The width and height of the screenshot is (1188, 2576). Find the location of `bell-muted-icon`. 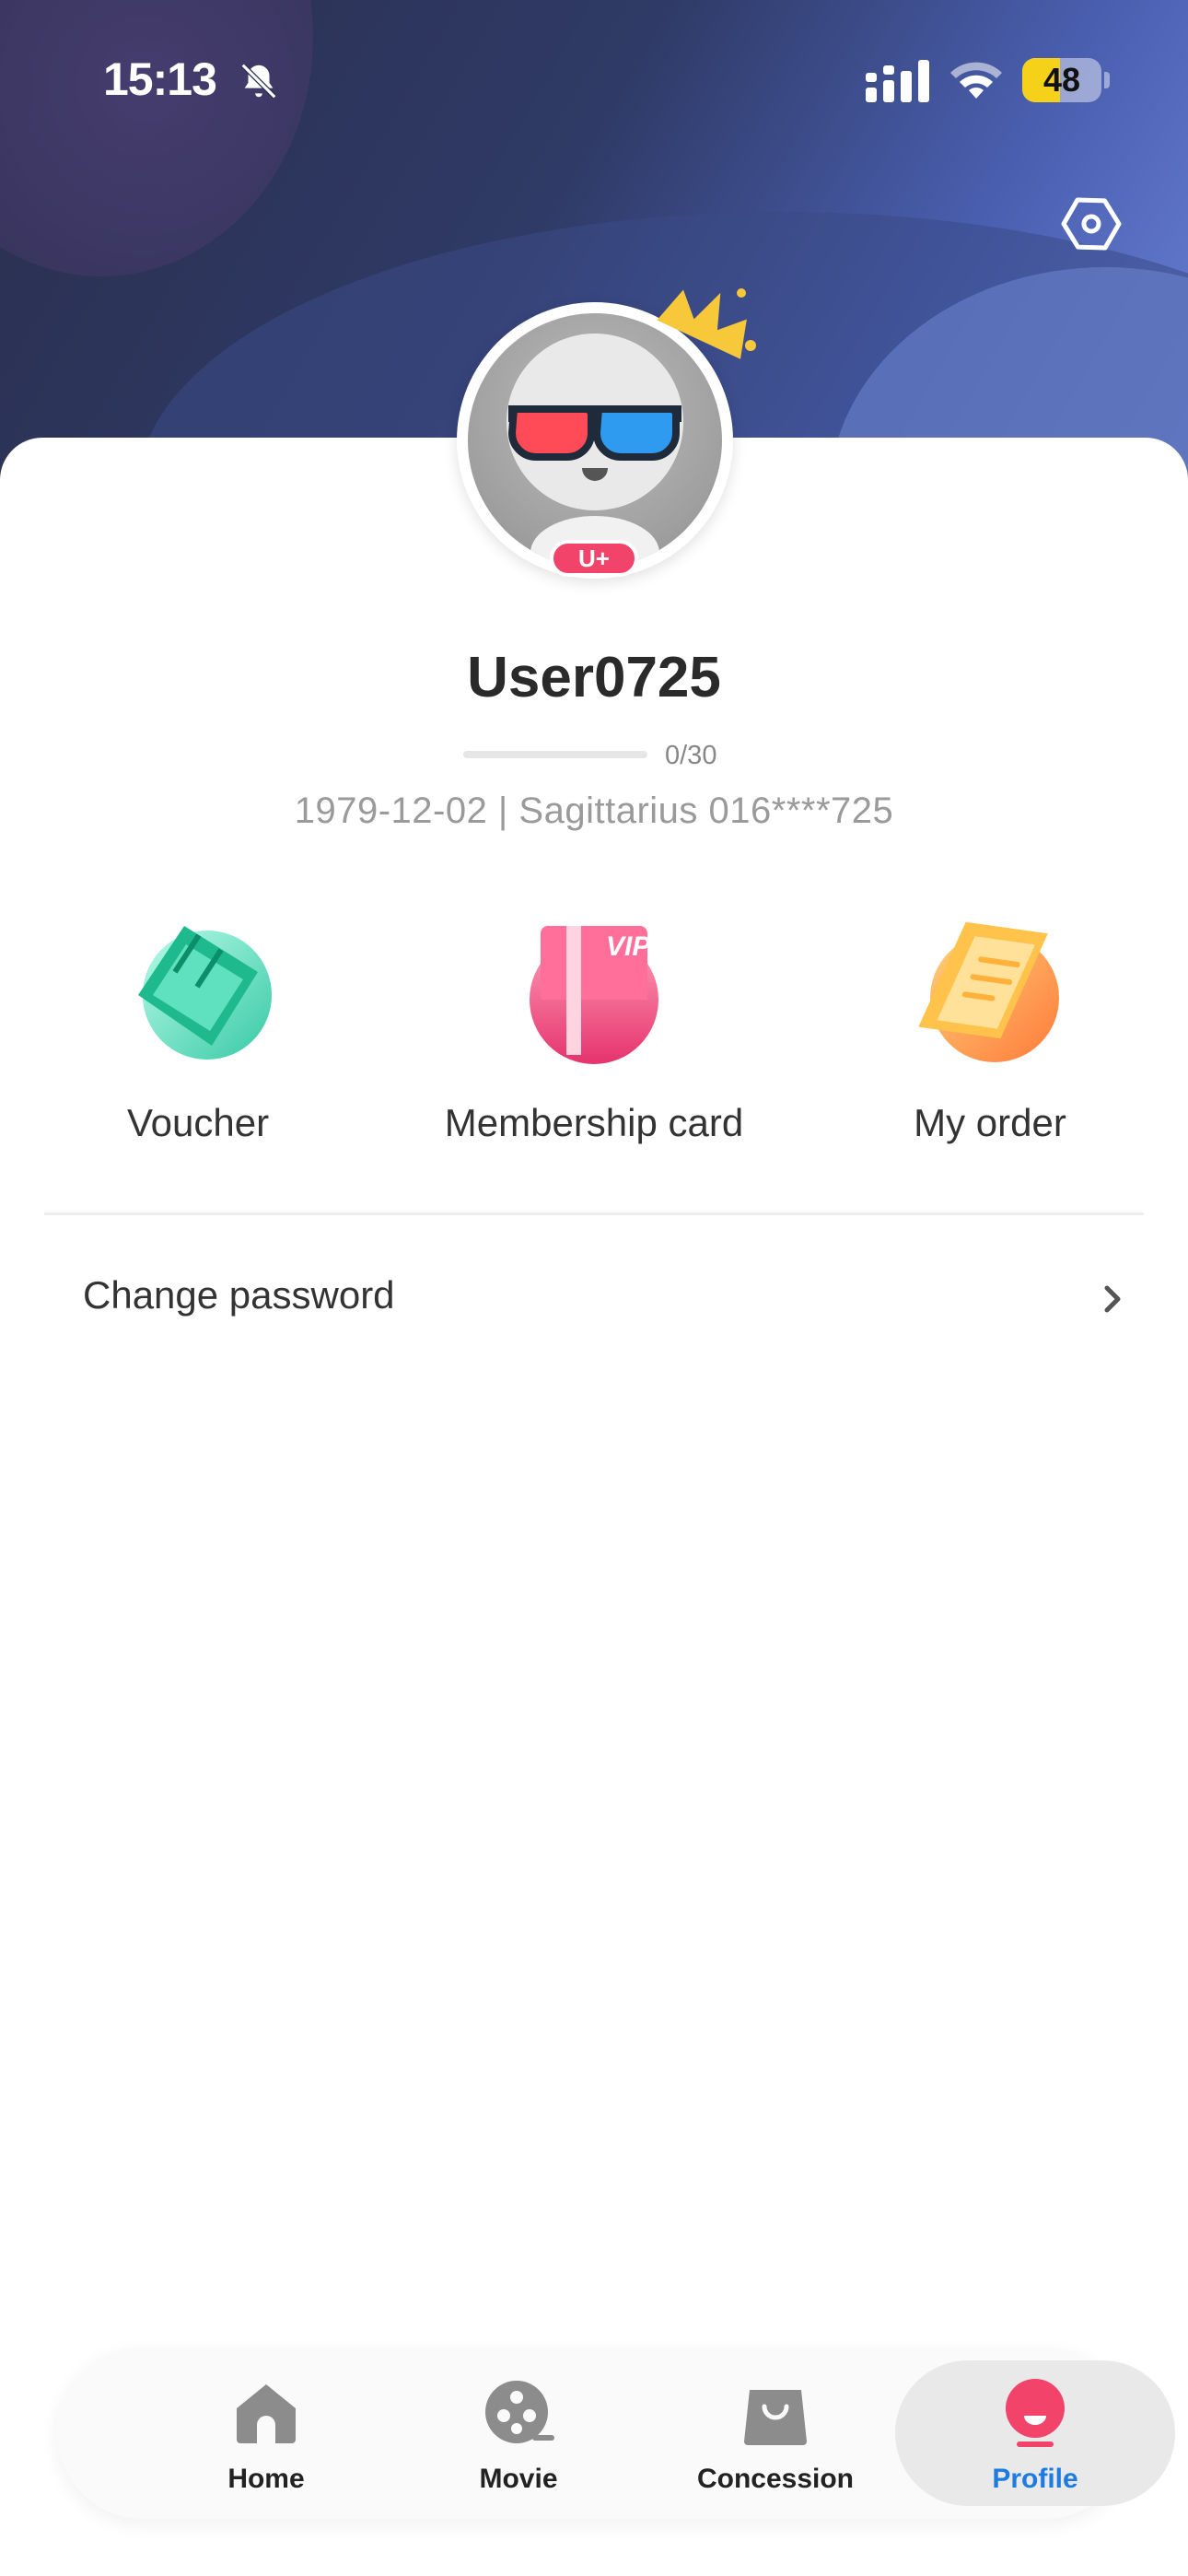

bell-muted-icon is located at coordinates (258, 81).